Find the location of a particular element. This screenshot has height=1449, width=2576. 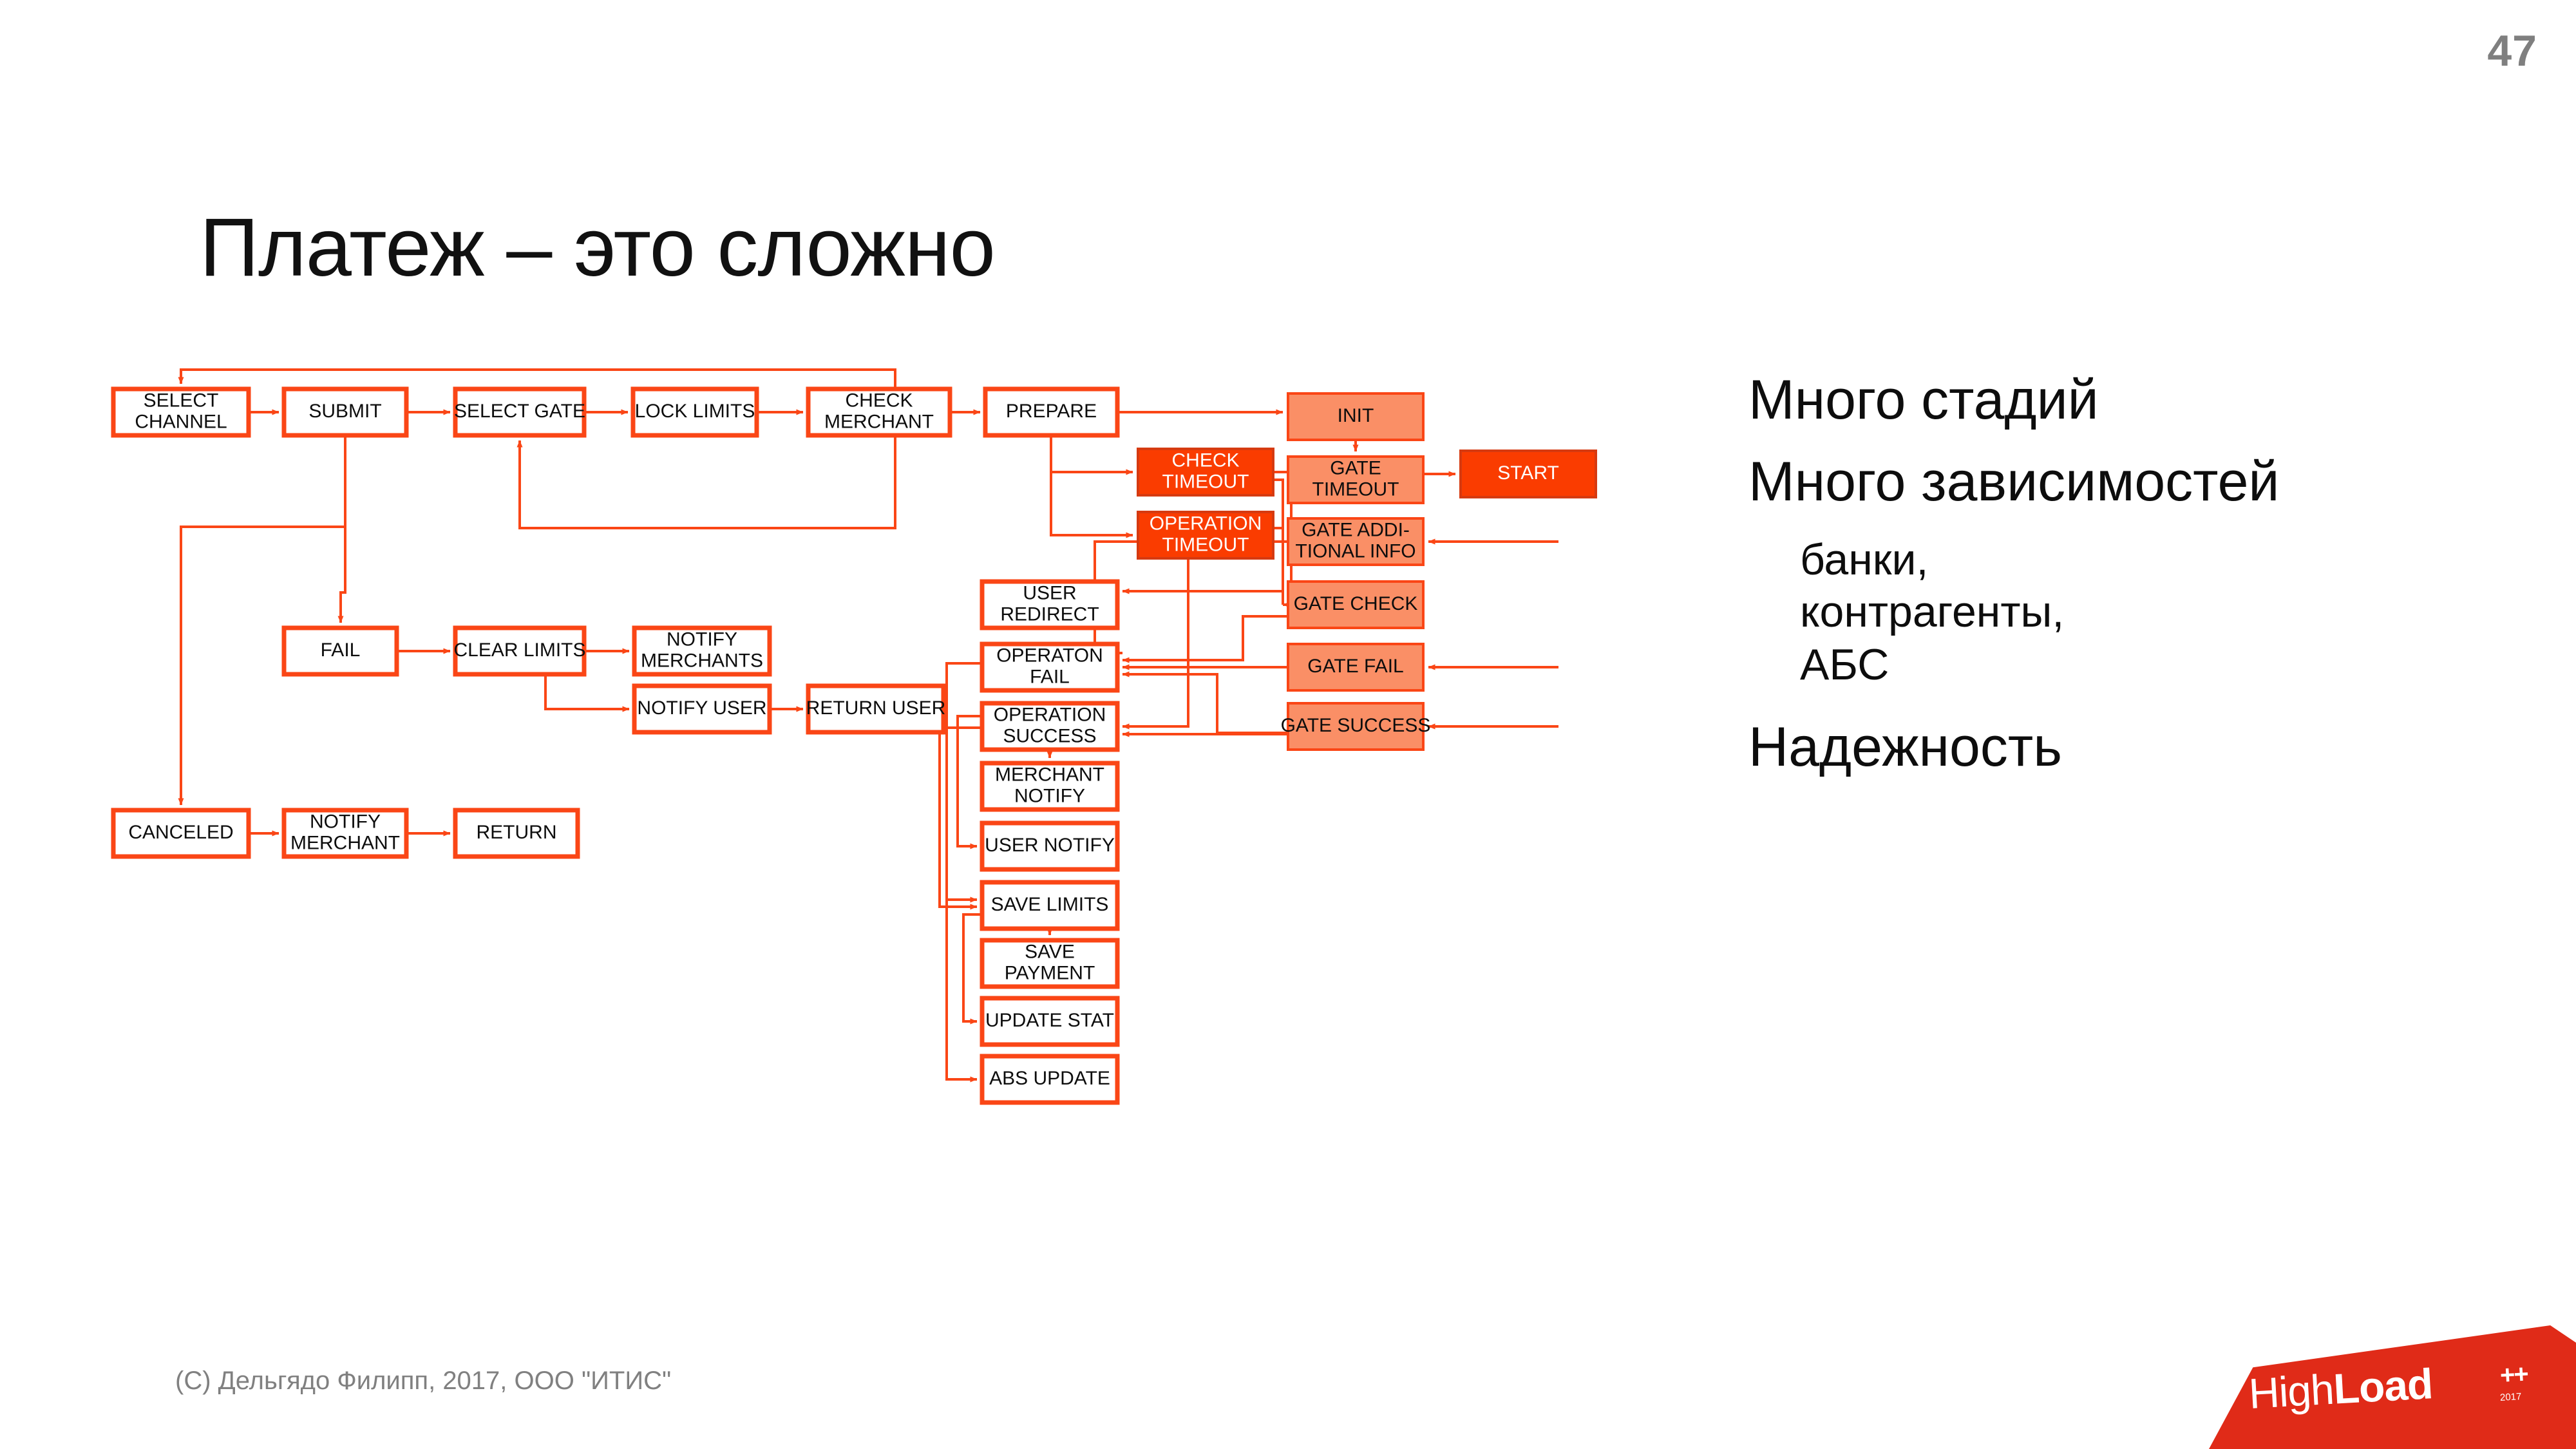

highload-logo: HighLoad ++ 2017 is located at coordinates (2392, 1387).